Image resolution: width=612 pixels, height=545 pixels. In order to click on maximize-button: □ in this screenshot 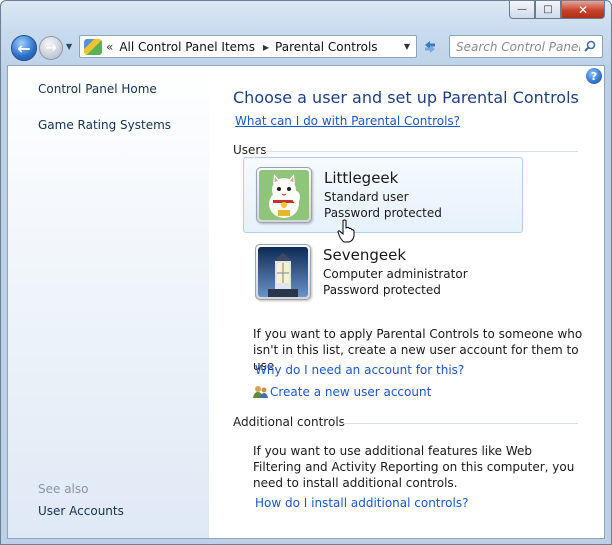, I will do `click(548, 10)`.